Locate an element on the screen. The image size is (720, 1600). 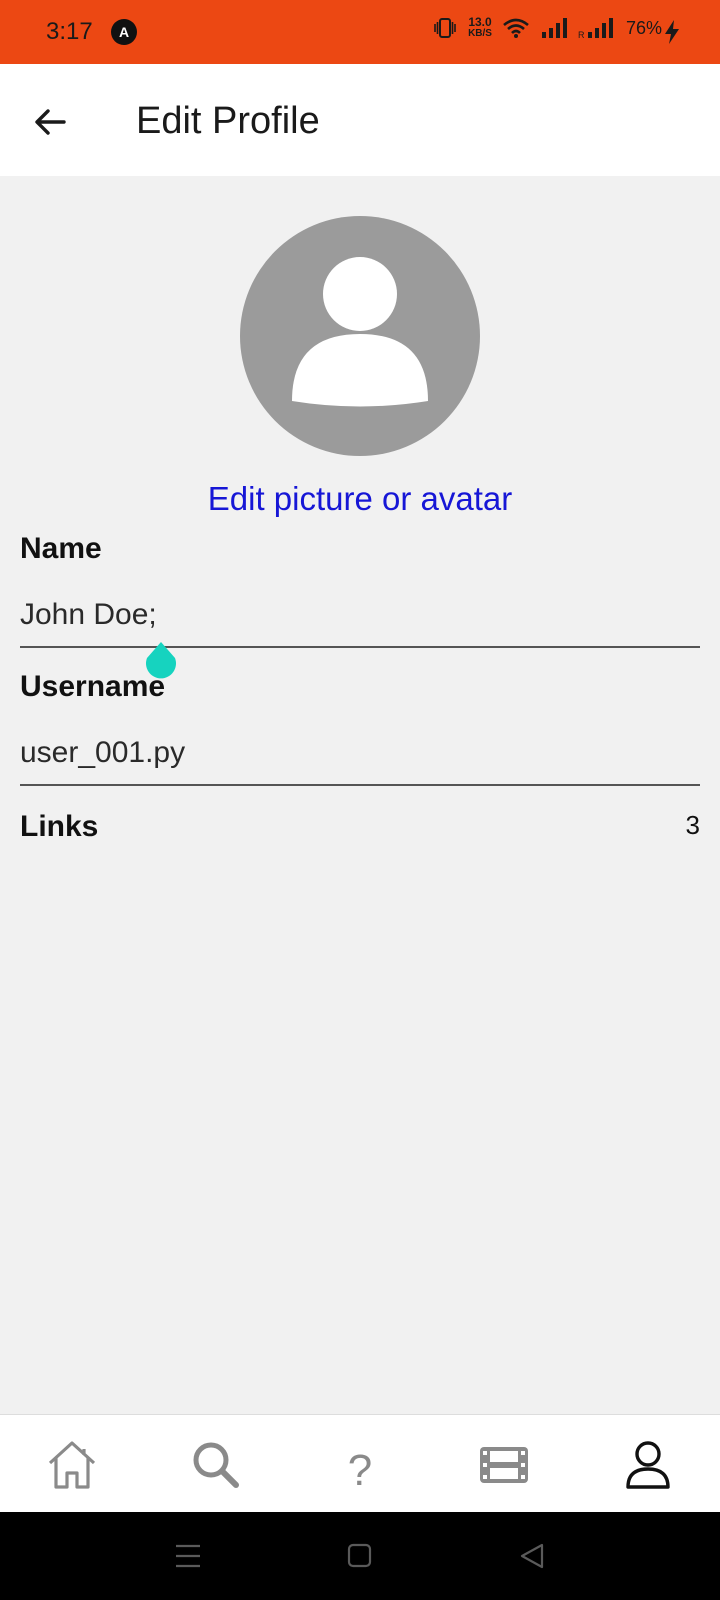
network-speed-unit: KB/S is located at coordinates (480, 33).